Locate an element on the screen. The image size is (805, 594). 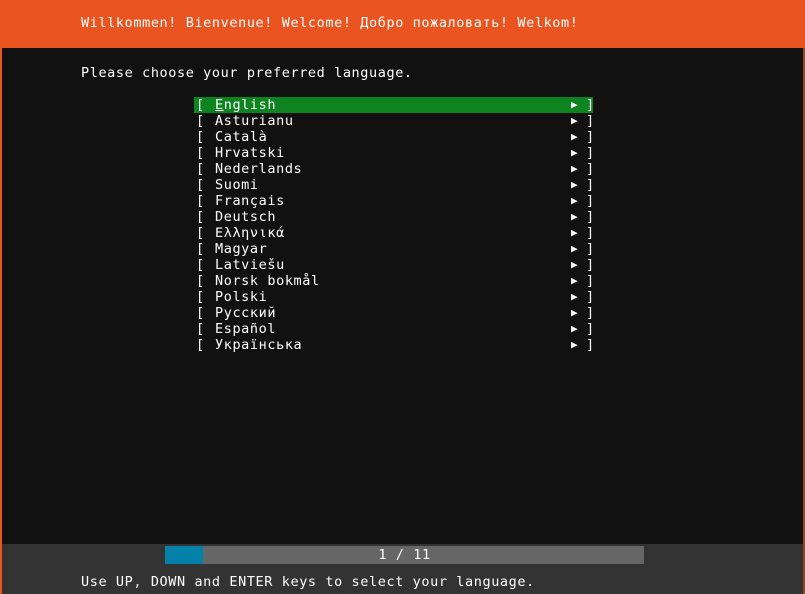
language-option-label: Nederlands is located at coordinates (259, 169).